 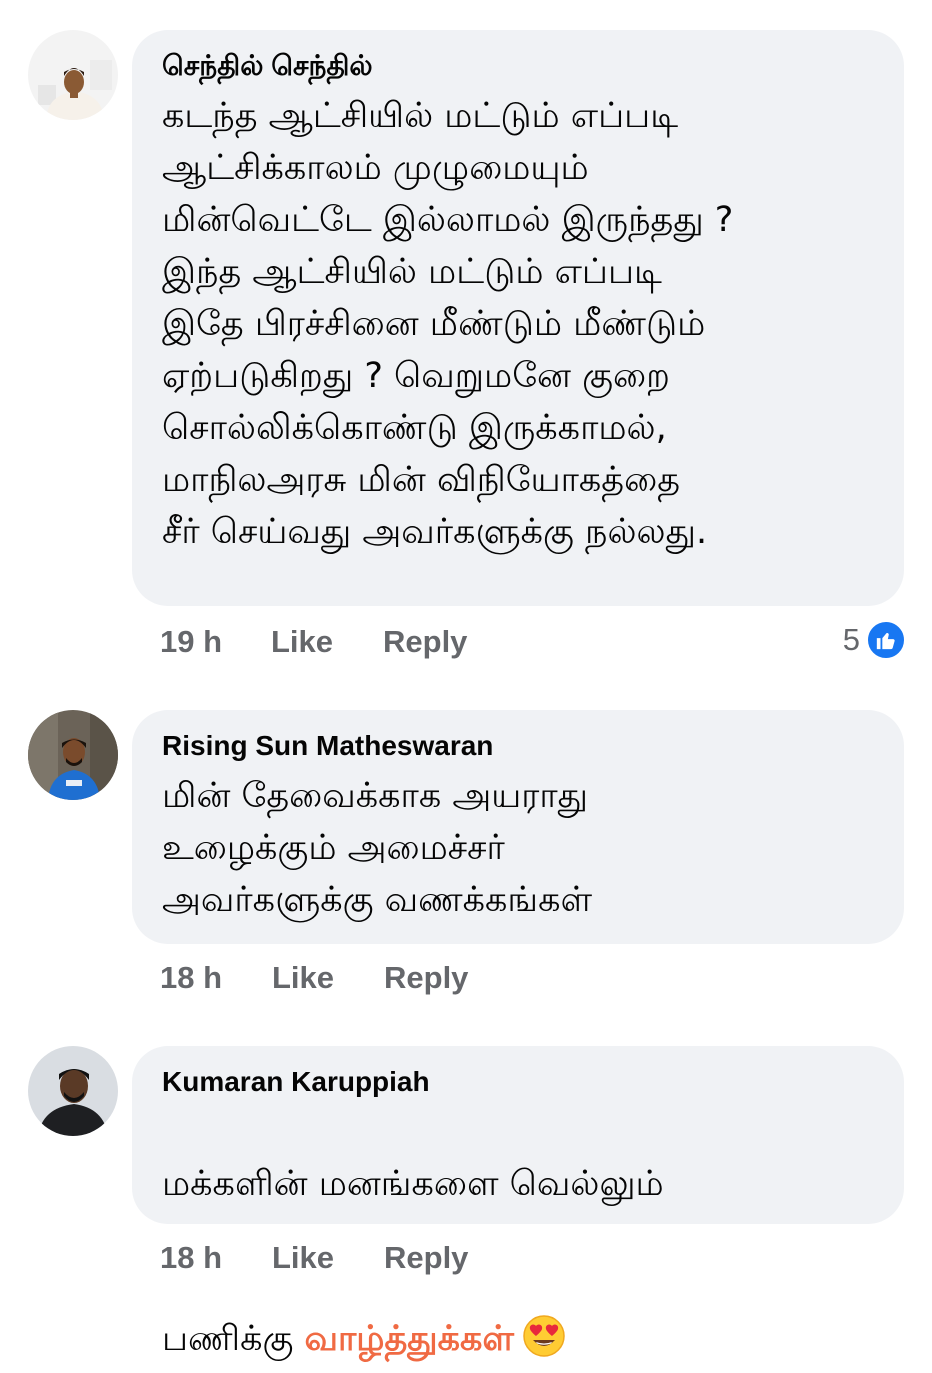 What do you see at coordinates (426, 1258) in the screenshot?
I see `reply-button: Reply` at bounding box center [426, 1258].